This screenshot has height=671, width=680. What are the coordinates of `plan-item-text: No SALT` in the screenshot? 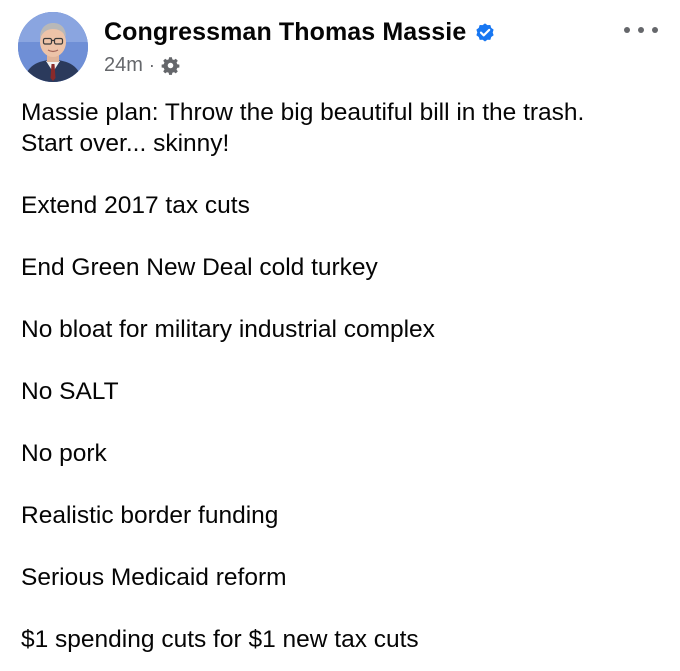 It's located at (70, 391).